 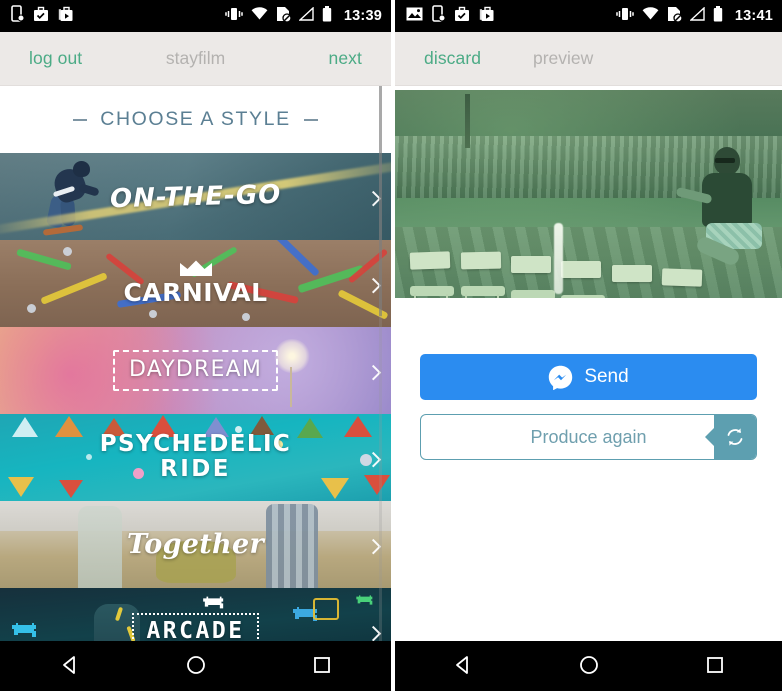 I want to click on style-card-on-the-go: ON-THE-GO, so click(x=195, y=196).